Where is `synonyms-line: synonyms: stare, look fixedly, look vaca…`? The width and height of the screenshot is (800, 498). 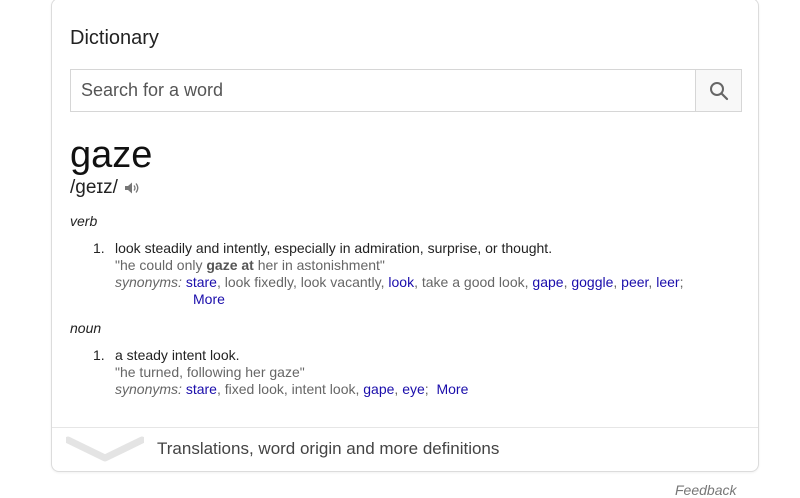
synonyms-line: synonyms: stare, look fixedly, look vaca… is located at coordinates (399, 282).